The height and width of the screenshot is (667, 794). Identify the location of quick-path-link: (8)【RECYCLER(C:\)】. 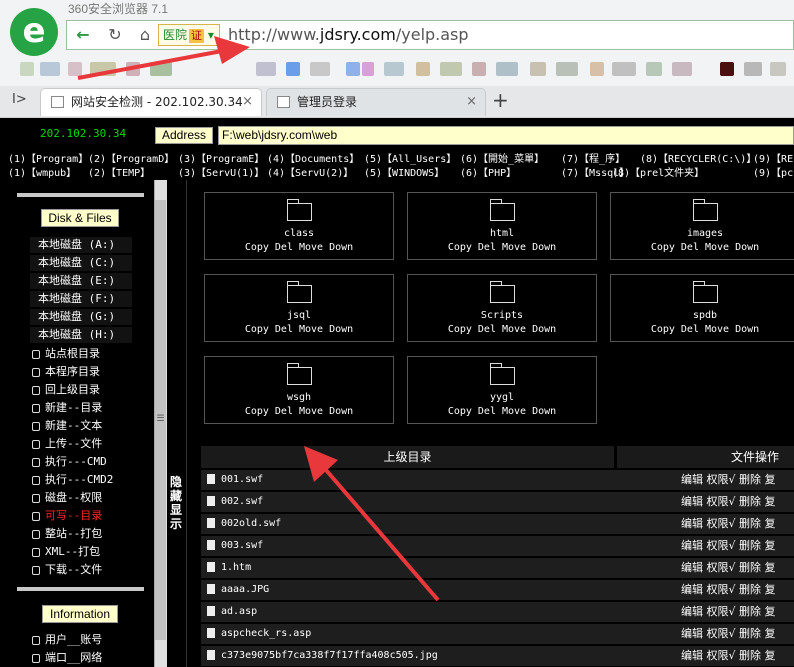
(698, 157).